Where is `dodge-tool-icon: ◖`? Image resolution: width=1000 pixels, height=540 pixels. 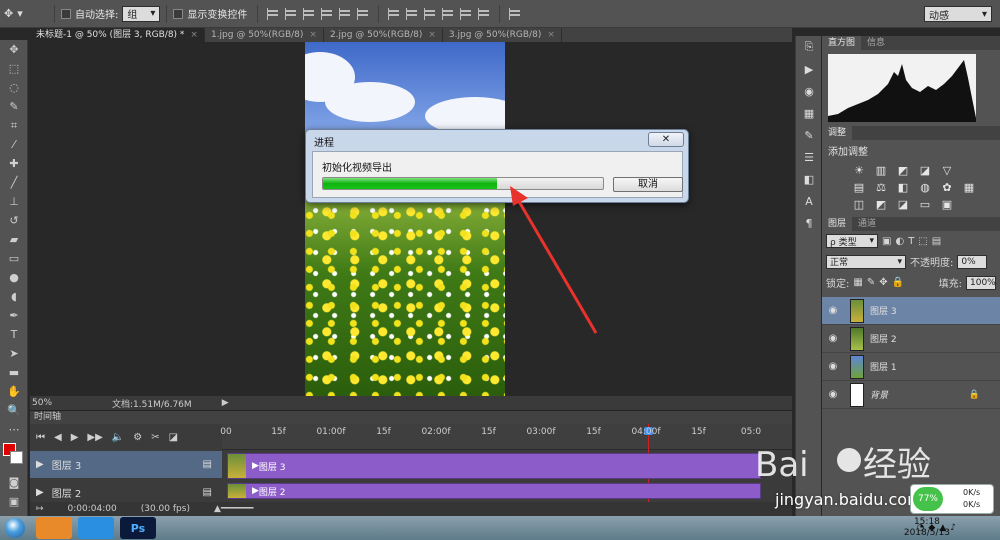
dodge-tool-icon: ◖ is located at coordinates (14, 296).